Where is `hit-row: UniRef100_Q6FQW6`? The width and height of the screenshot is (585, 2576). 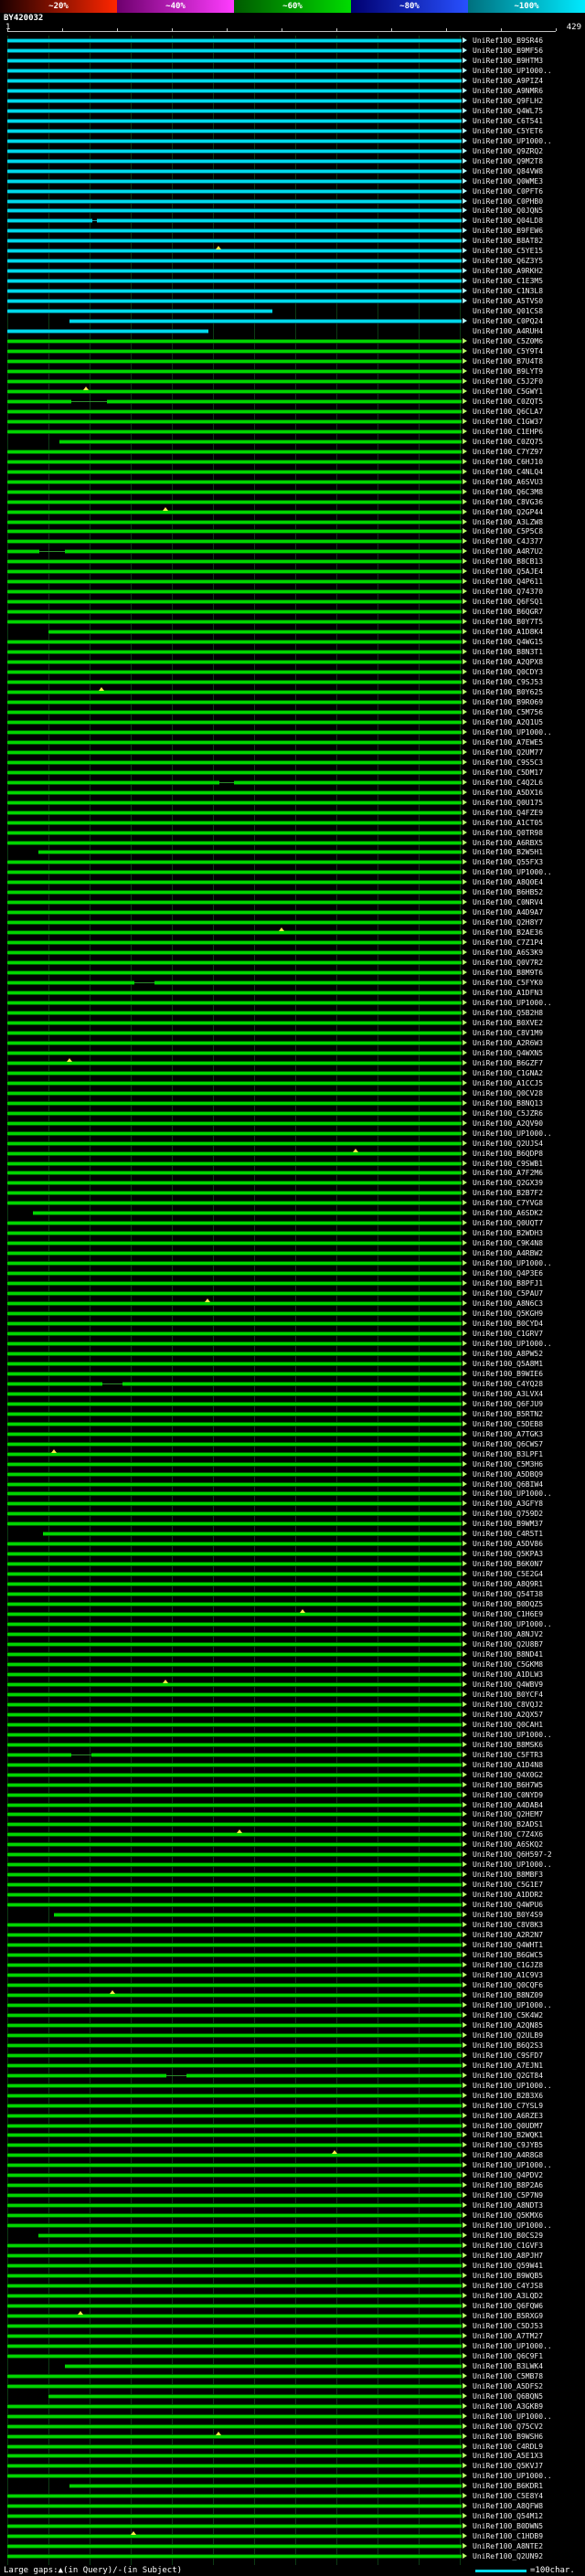
hit-row: UniRef100_Q6FQW6 is located at coordinates (293, 2306).